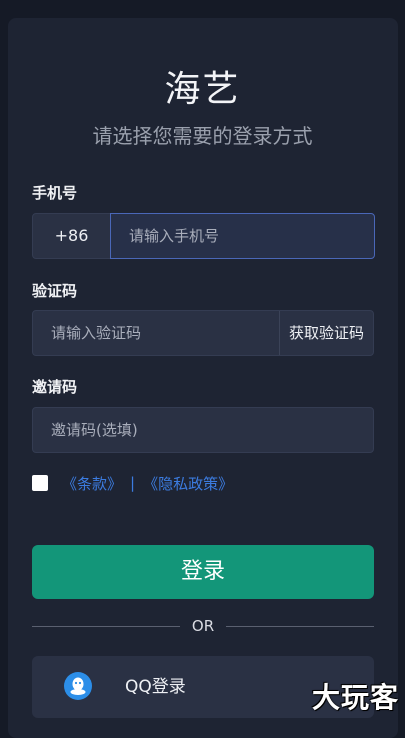 This screenshot has width=405, height=738. I want to click on code-field-group: 获取验证码, so click(203, 333).